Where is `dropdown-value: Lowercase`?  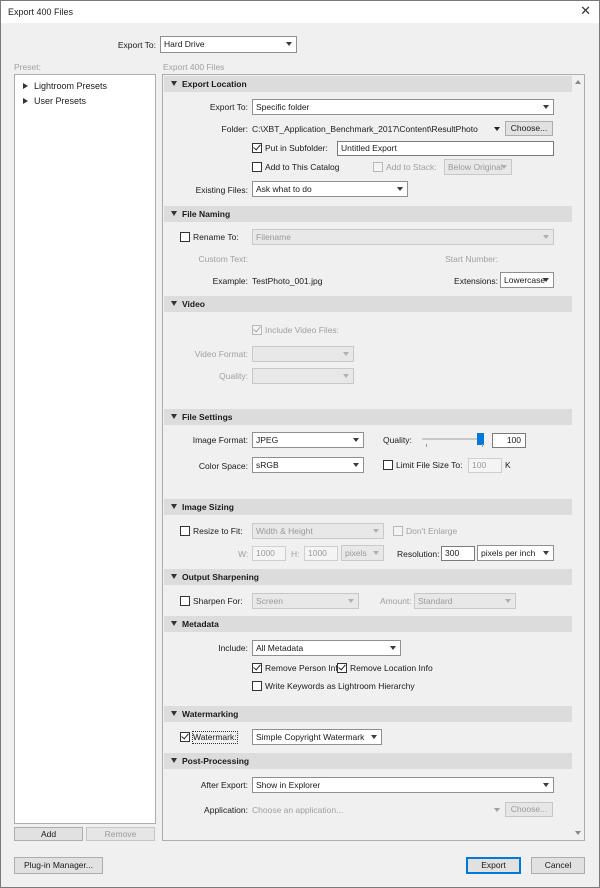 dropdown-value: Lowercase is located at coordinates (525, 280).